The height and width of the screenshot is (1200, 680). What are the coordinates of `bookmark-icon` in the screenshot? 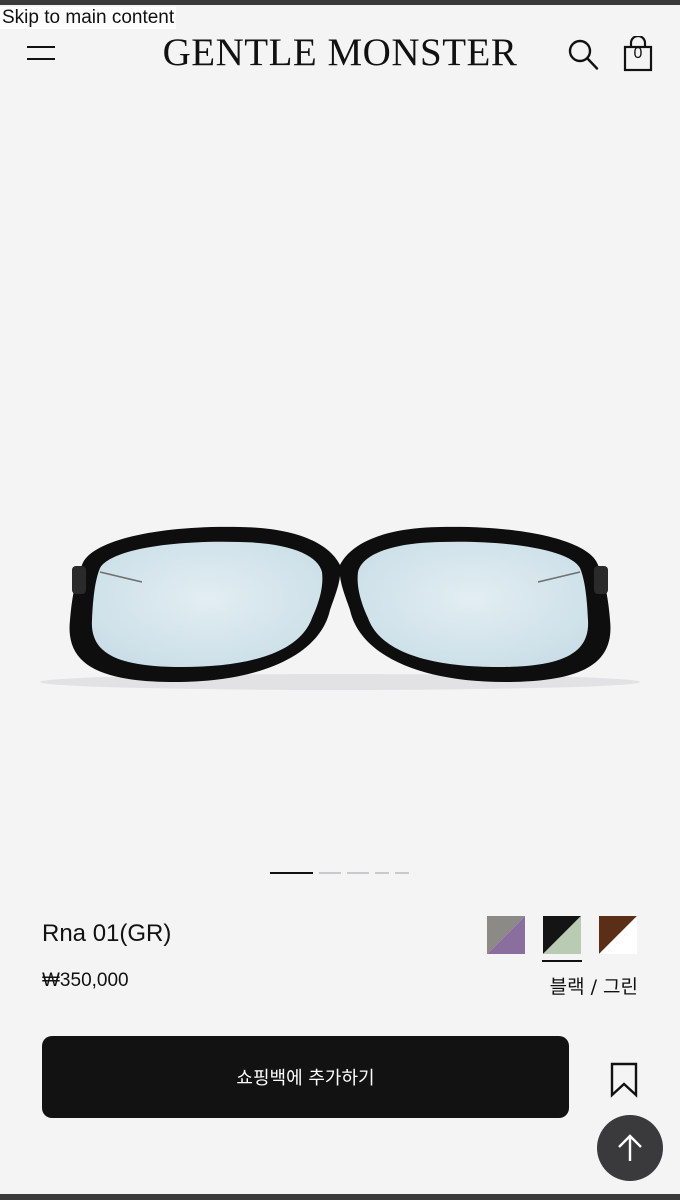 It's located at (624, 1080).